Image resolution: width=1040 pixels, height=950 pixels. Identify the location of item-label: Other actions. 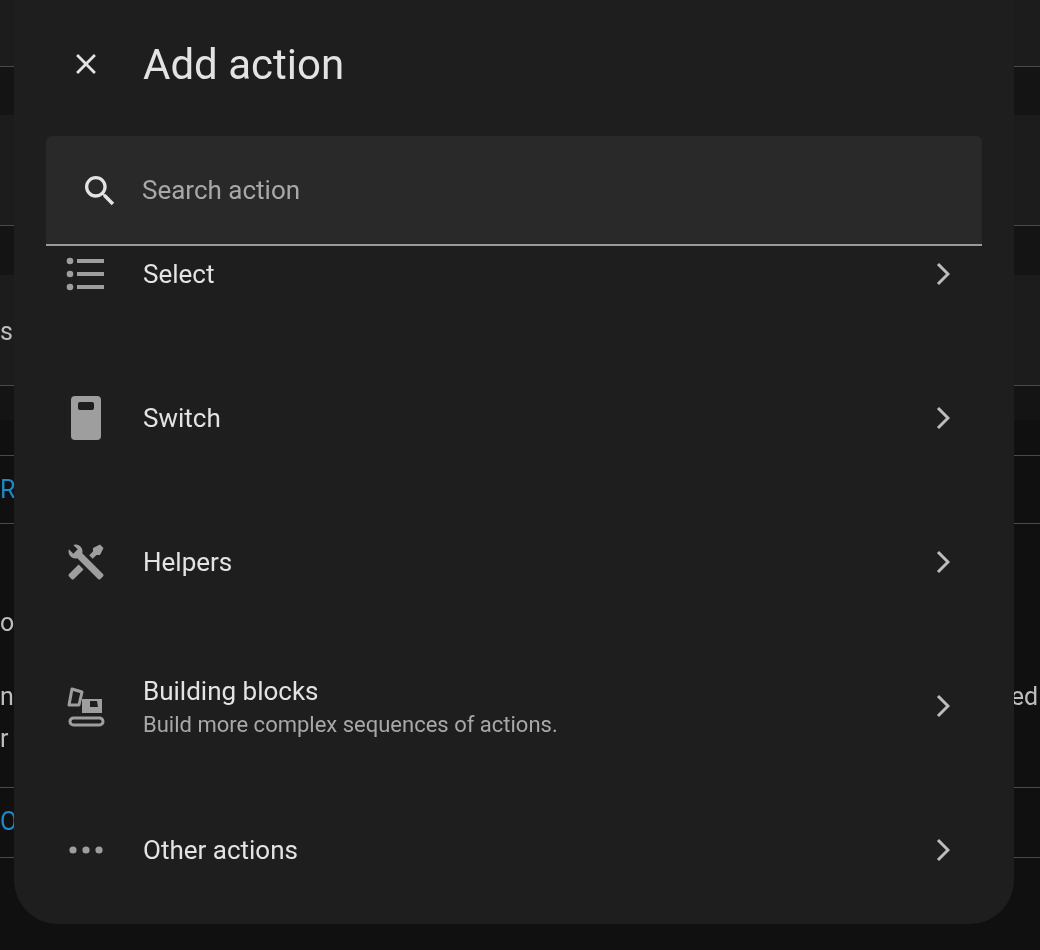
(221, 850).